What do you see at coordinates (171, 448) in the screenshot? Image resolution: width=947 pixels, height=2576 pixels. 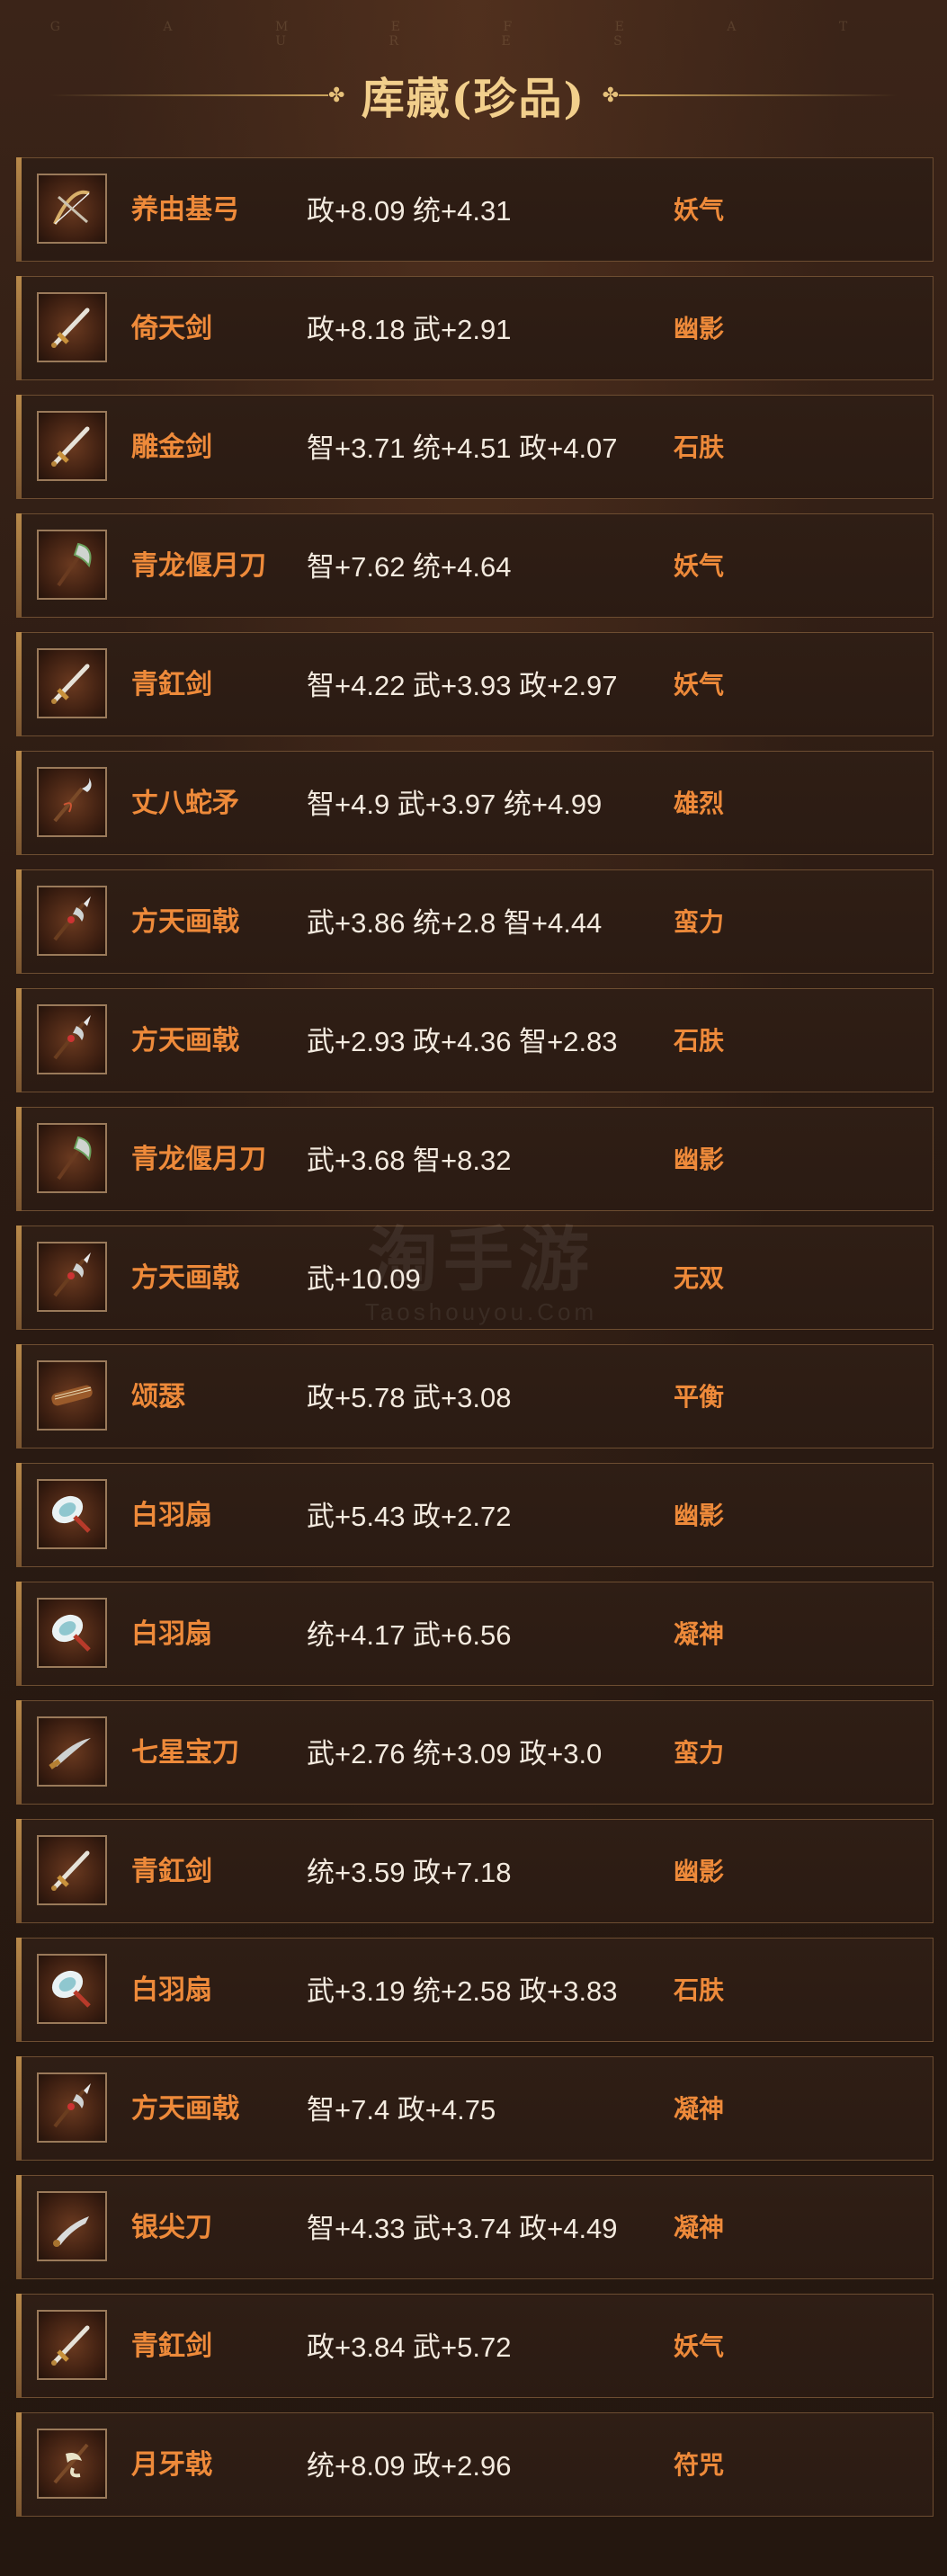 I see `item-name: 雕金剑` at bounding box center [171, 448].